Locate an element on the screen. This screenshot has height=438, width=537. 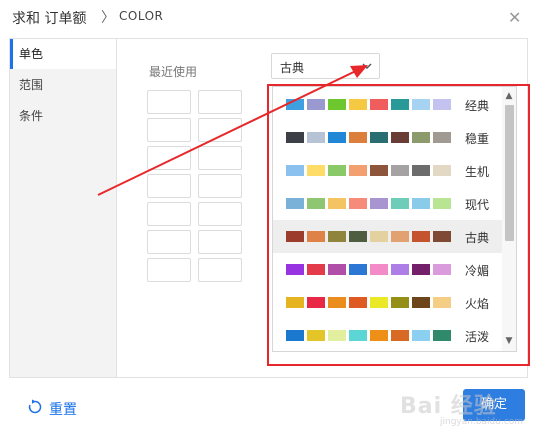
chevron-down-icon is located at coordinates (367, 66).